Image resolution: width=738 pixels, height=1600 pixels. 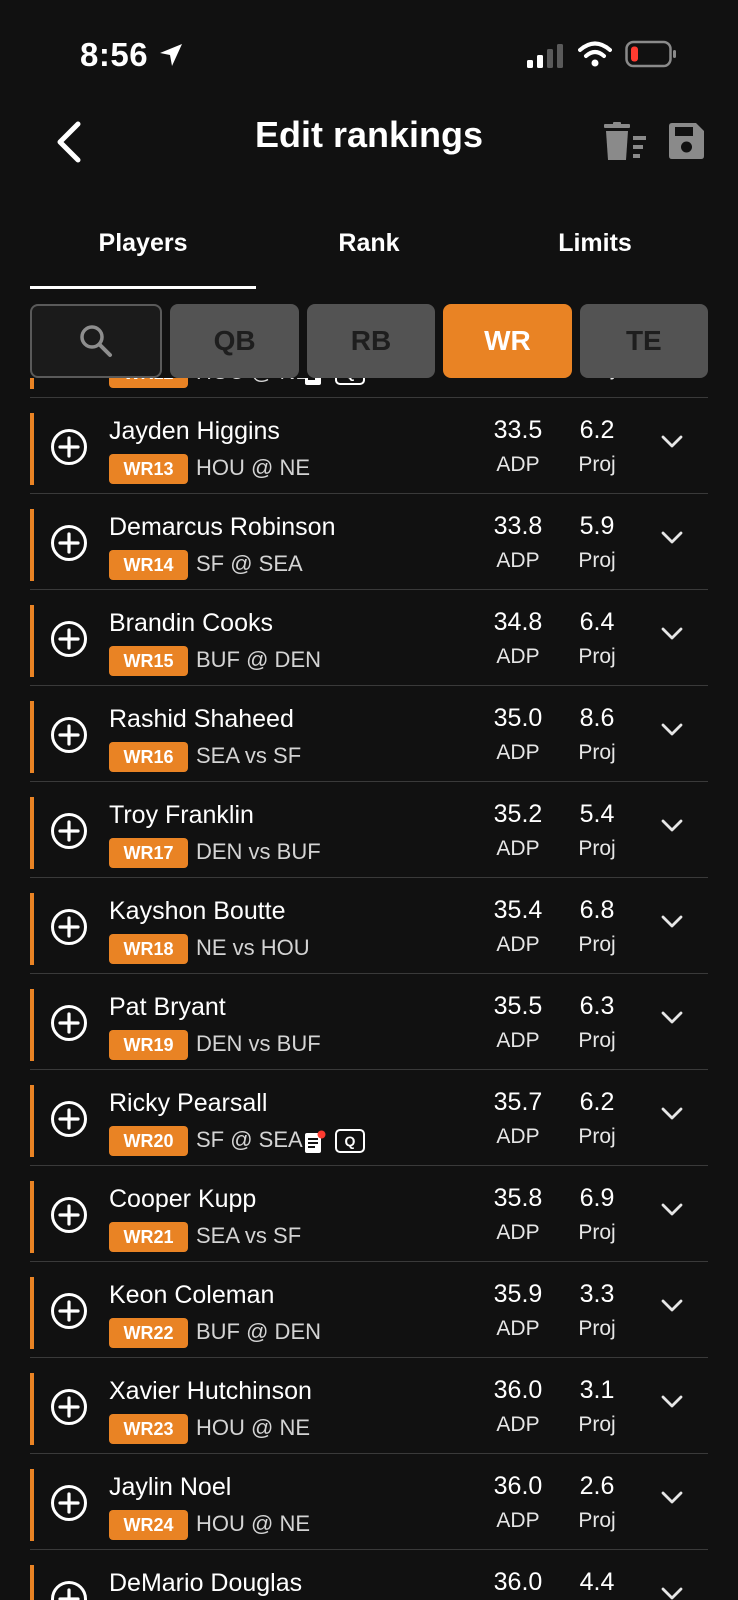 I want to click on player-row: Jayden Higgins WR13 HOU @ NE 33.5 ADP 6.2 Proj, so click(x=369, y=446).